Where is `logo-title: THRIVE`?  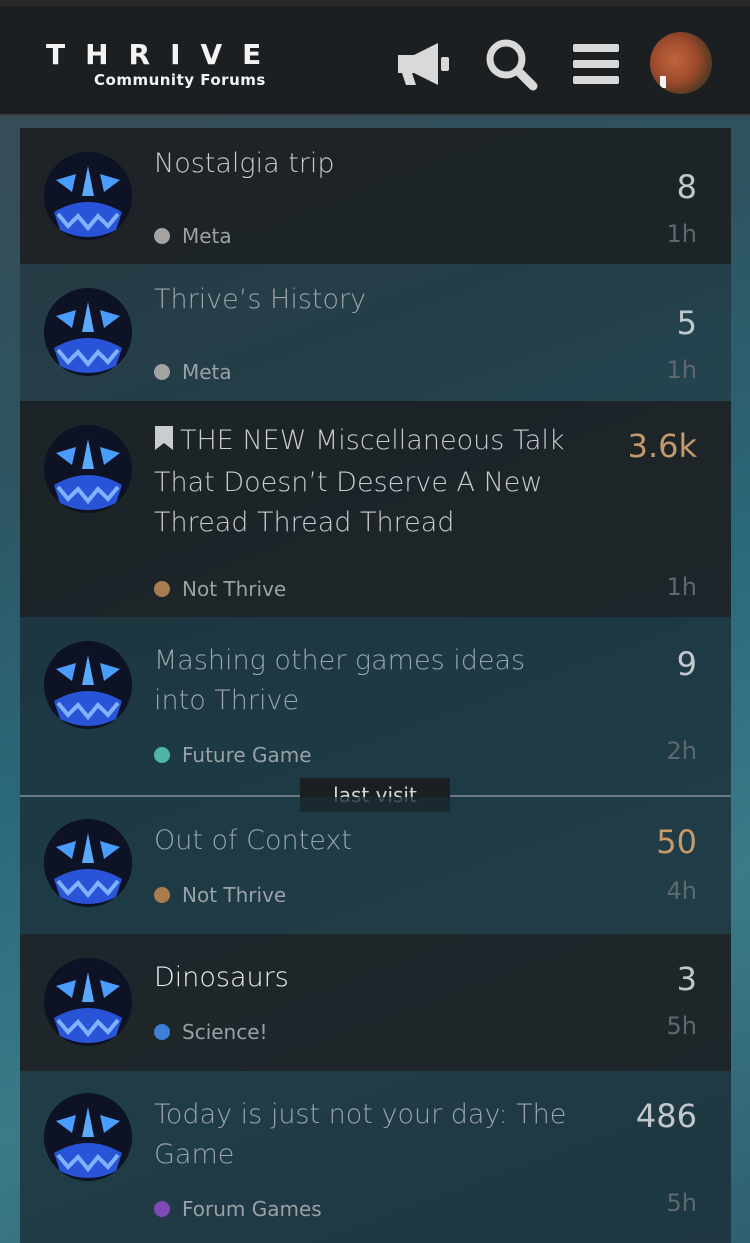 logo-title: THRIVE is located at coordinates (164, 54).